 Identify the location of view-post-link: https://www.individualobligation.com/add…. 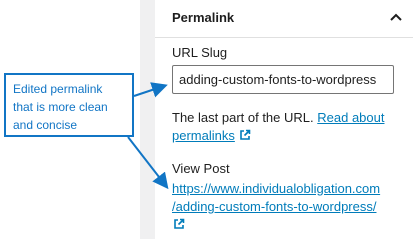
(276, 197).